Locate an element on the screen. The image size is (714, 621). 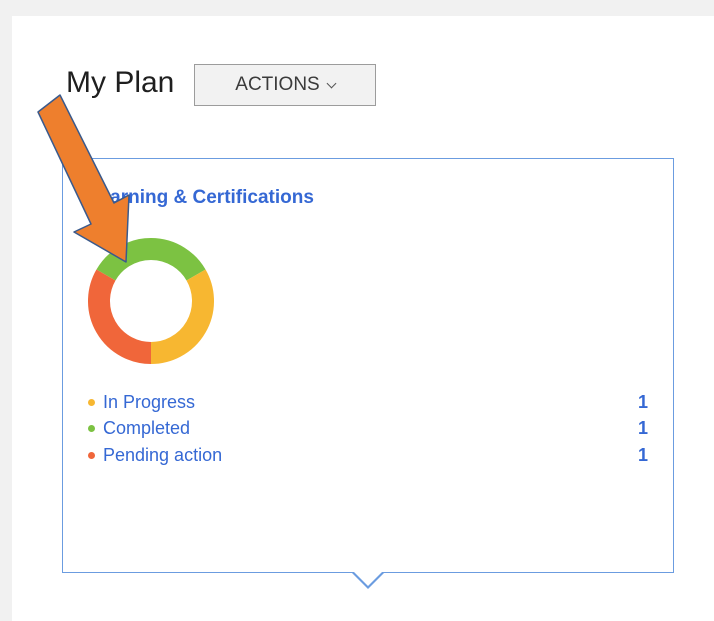
legend-label: Pending action is located at coordinates (163, 454).